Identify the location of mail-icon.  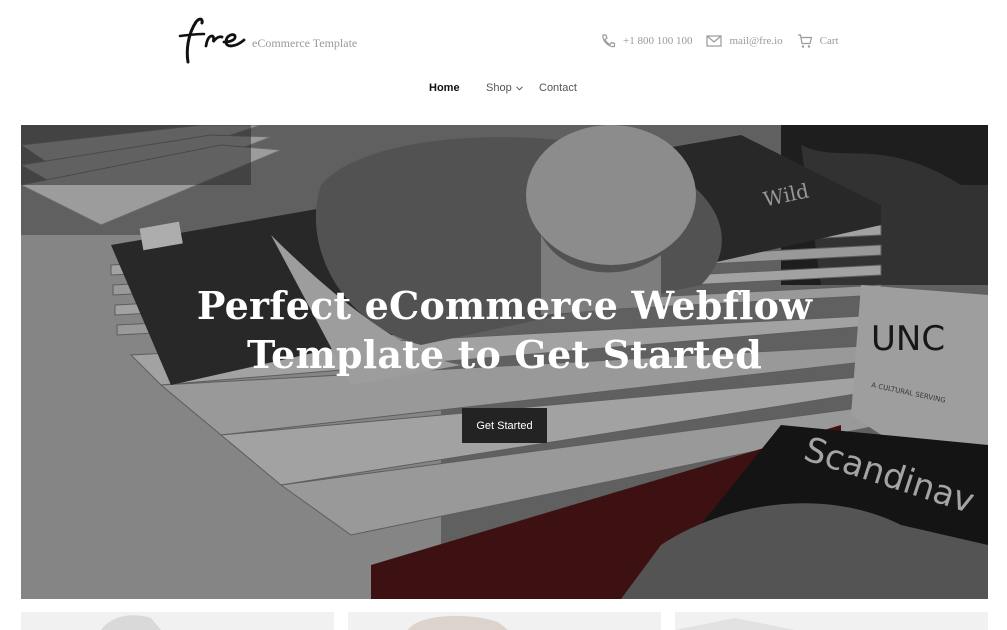
(714, 41).